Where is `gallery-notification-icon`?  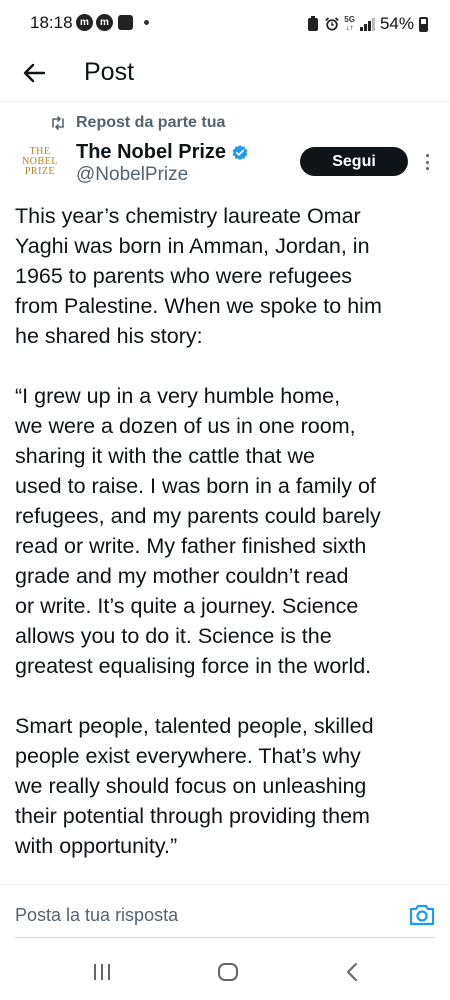
gallery-notification-icon is located at coordinates (125, 22).